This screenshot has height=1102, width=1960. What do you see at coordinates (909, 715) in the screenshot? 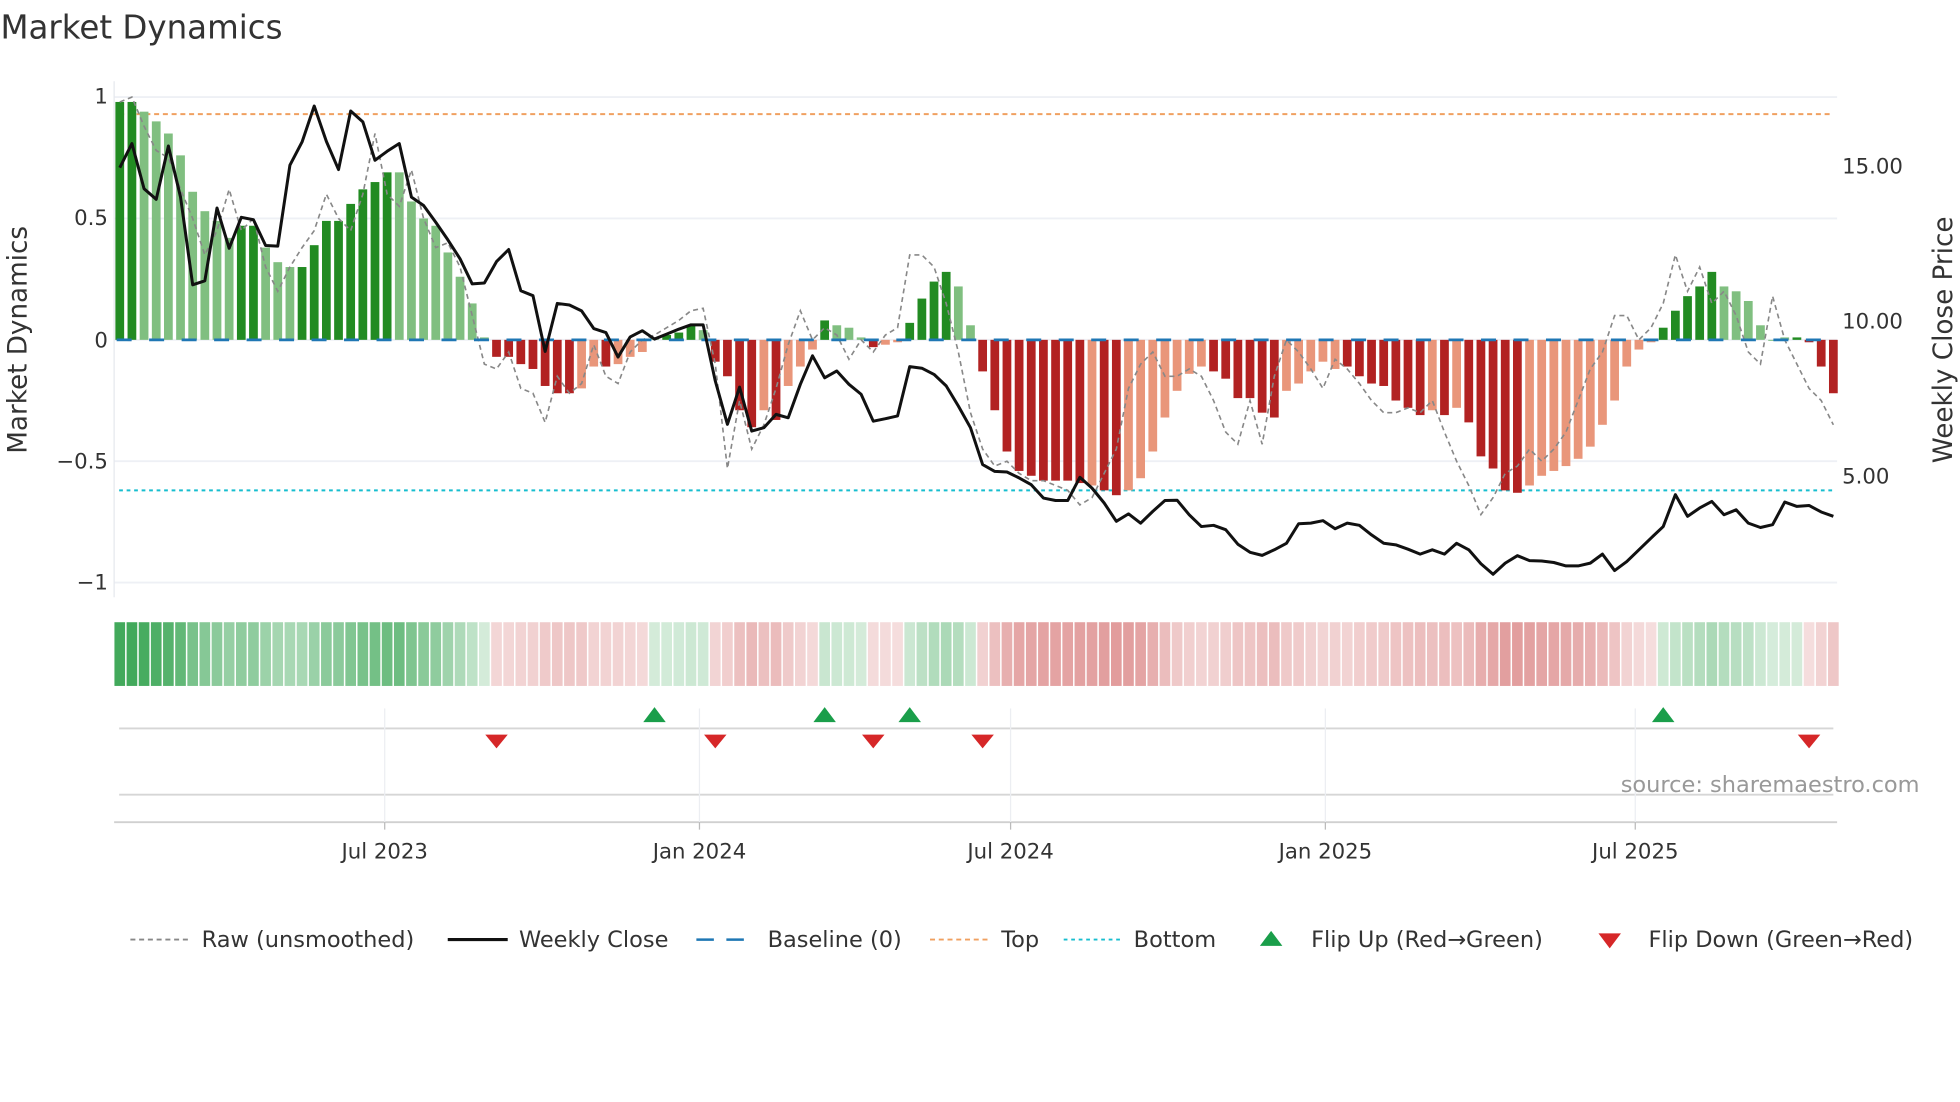
I see `flip-up-marker` at bounding box center [909, 715].